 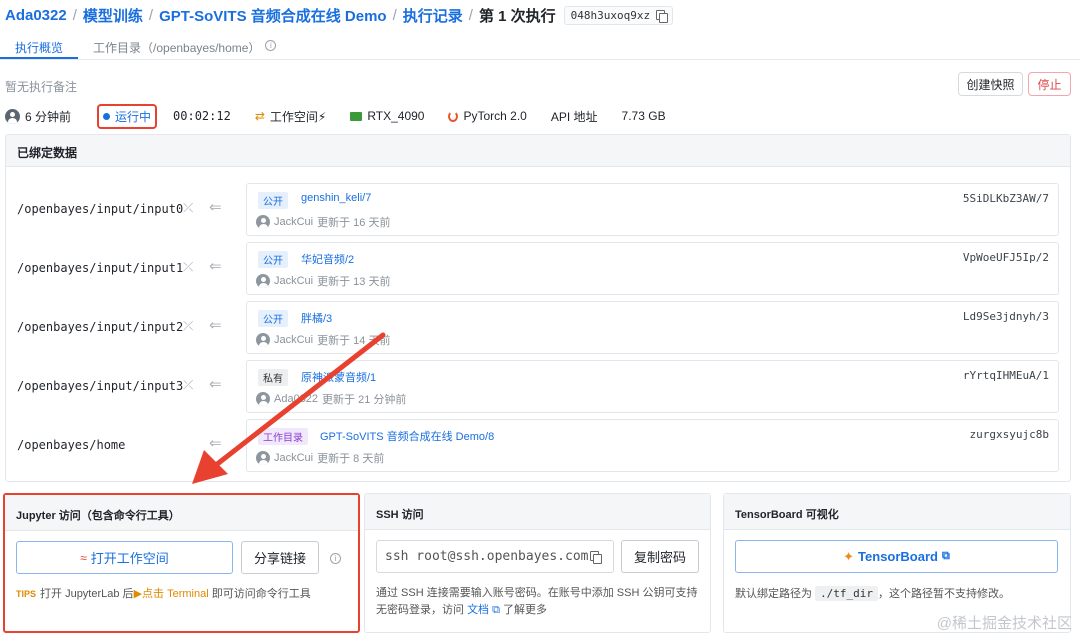 I want to click on tips-tag: TIPS, so click(x=26, y=594).